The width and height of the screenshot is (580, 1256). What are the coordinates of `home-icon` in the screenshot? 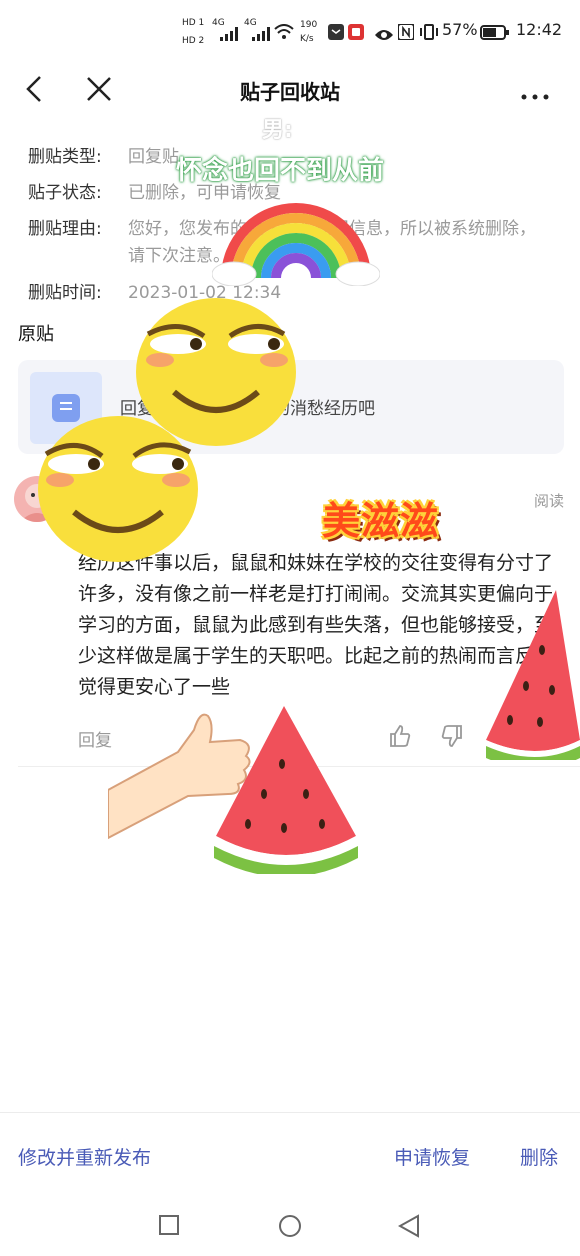 It's located at (290, 1228).